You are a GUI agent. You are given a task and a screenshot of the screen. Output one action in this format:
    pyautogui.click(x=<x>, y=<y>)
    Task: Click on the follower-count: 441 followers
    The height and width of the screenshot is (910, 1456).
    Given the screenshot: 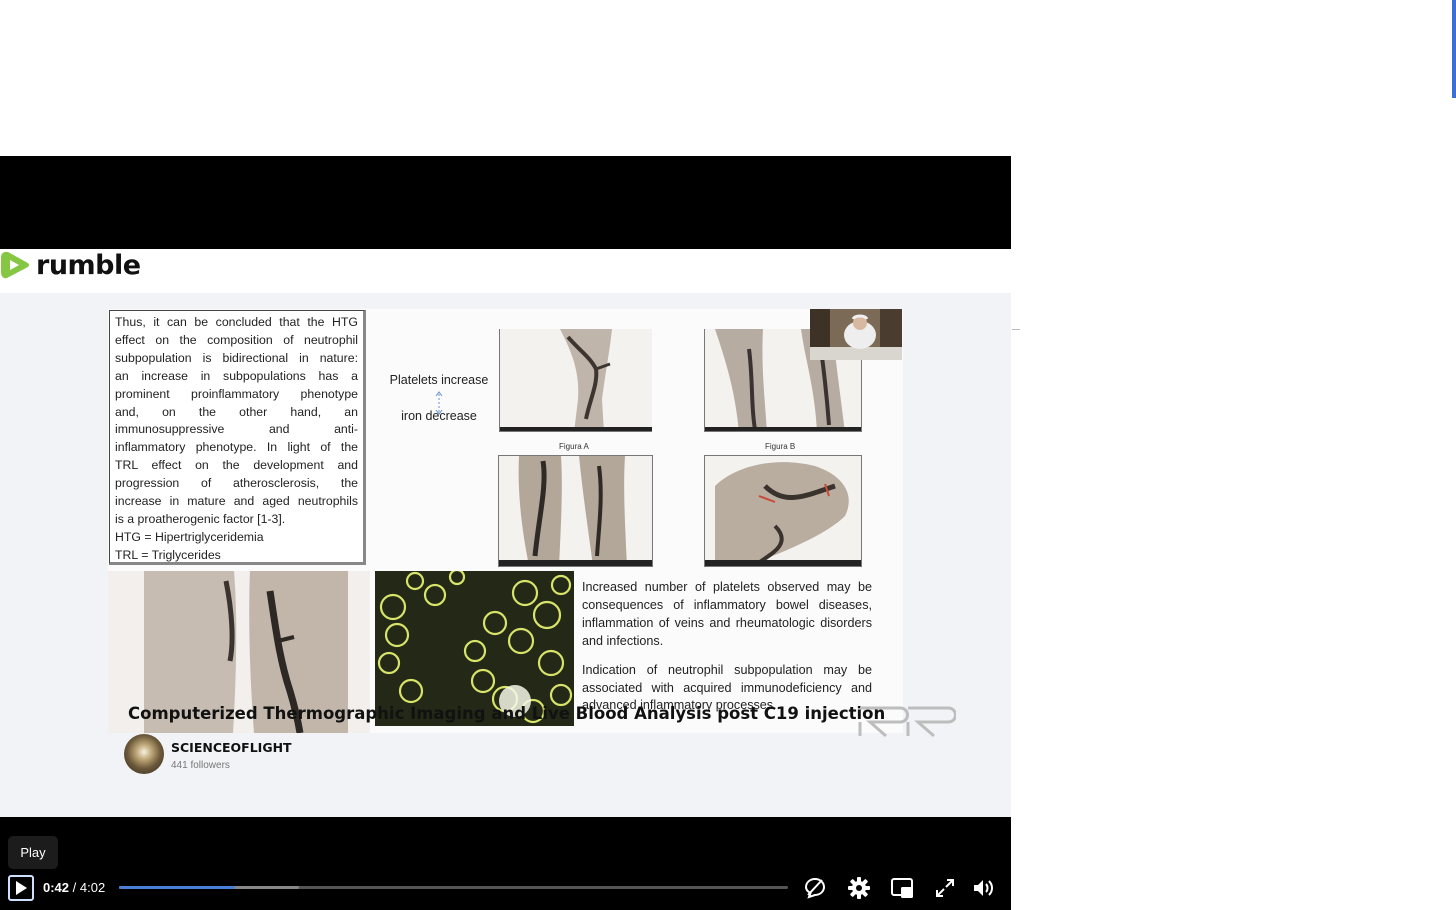 What is the action you would take?
    pyautogui.click(x=200, y=765)
    